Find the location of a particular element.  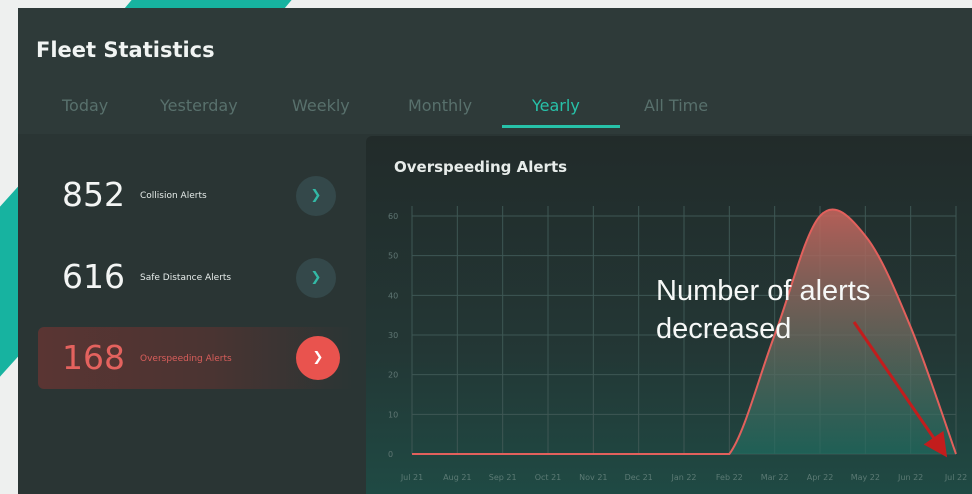

page-title: Fleet Statistics is located at coordinates (125, 50).